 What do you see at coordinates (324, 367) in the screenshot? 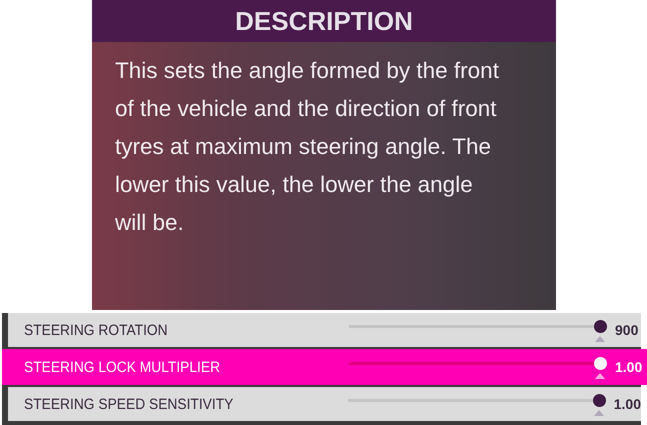
I see `setting-row: STEERING LOCK MULTIPLIER 1.00` at bounding box center [324, 367].